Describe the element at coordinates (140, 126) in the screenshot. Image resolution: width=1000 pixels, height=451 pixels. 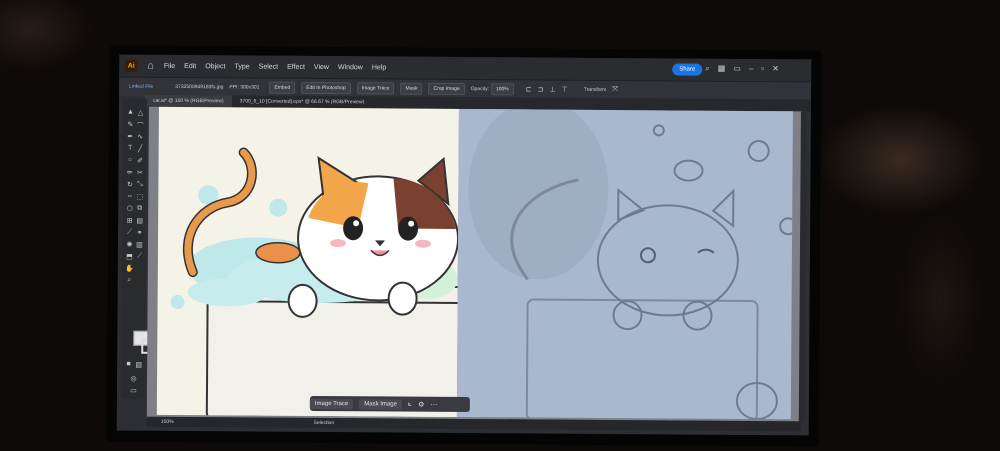
I see `lasso-icon: ⌒` at that location.